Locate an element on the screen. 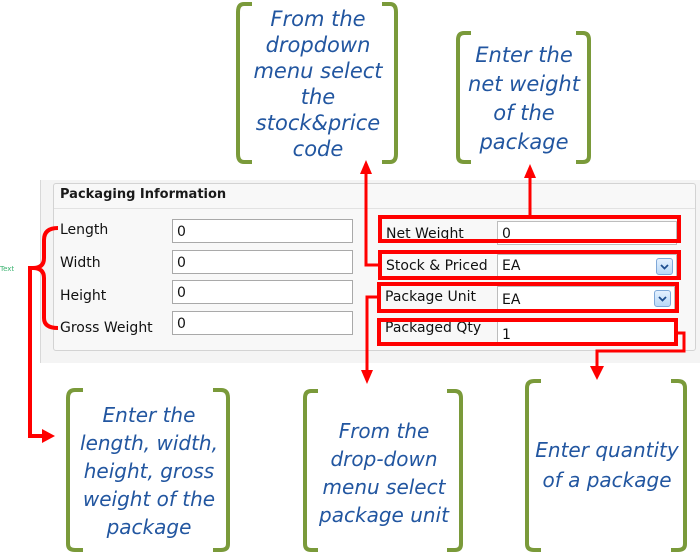 This screenshot has height=553, width=700. net-weight-callout: Enter the net weight of the package is located at coordinates (524, 99).